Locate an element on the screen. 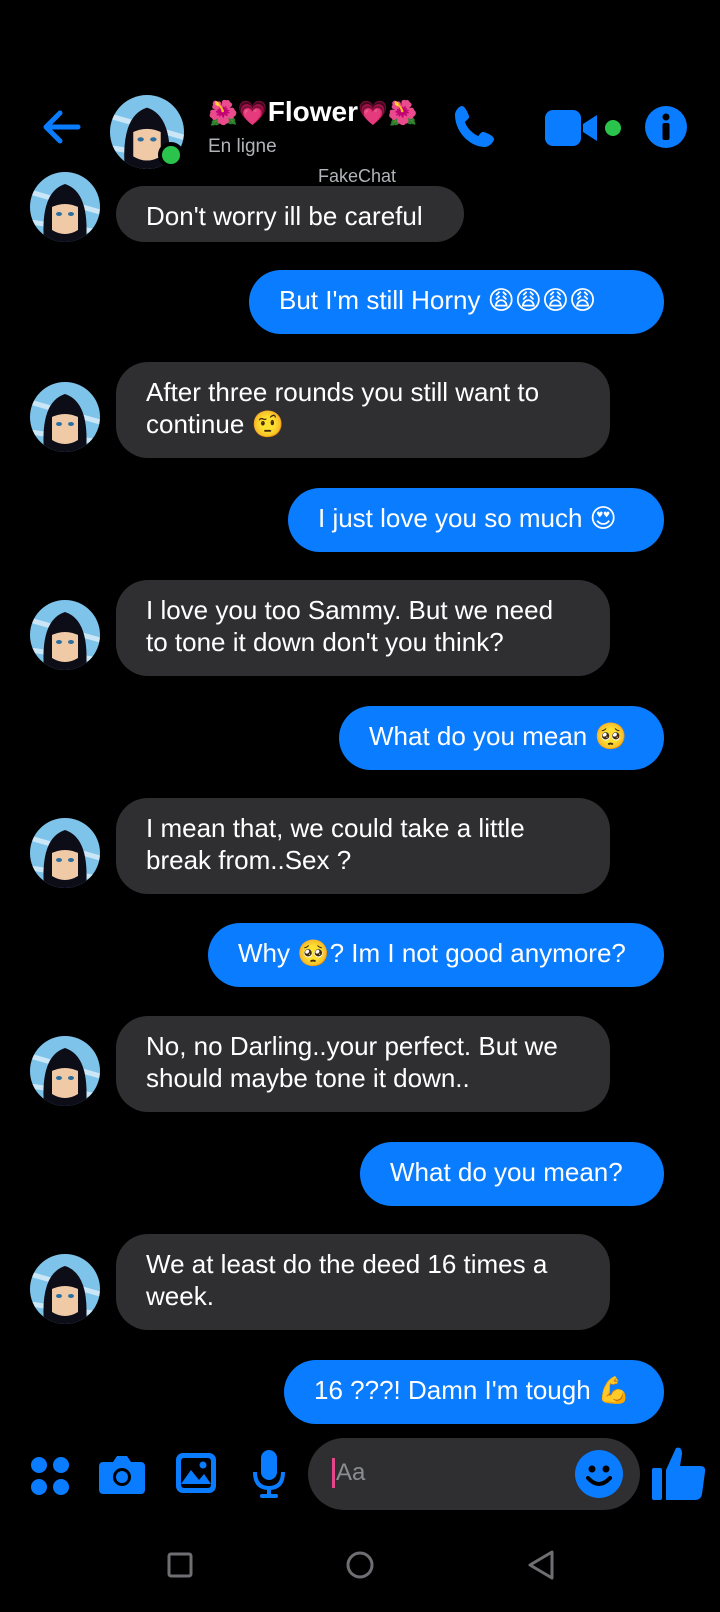  video-camera-icon is located at coordinates (573, 128).